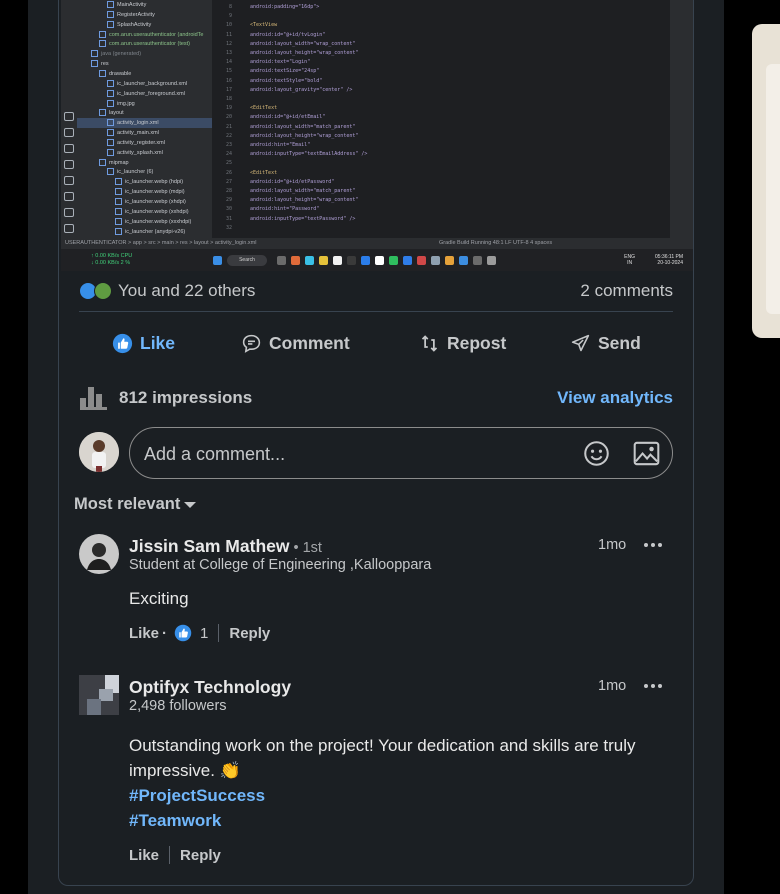  What do you see at coordinates (225, 546) in the screenshot?
I see `commenter-name: Jissin Sam Mathew • 1st` at bounding box center [225, 546].